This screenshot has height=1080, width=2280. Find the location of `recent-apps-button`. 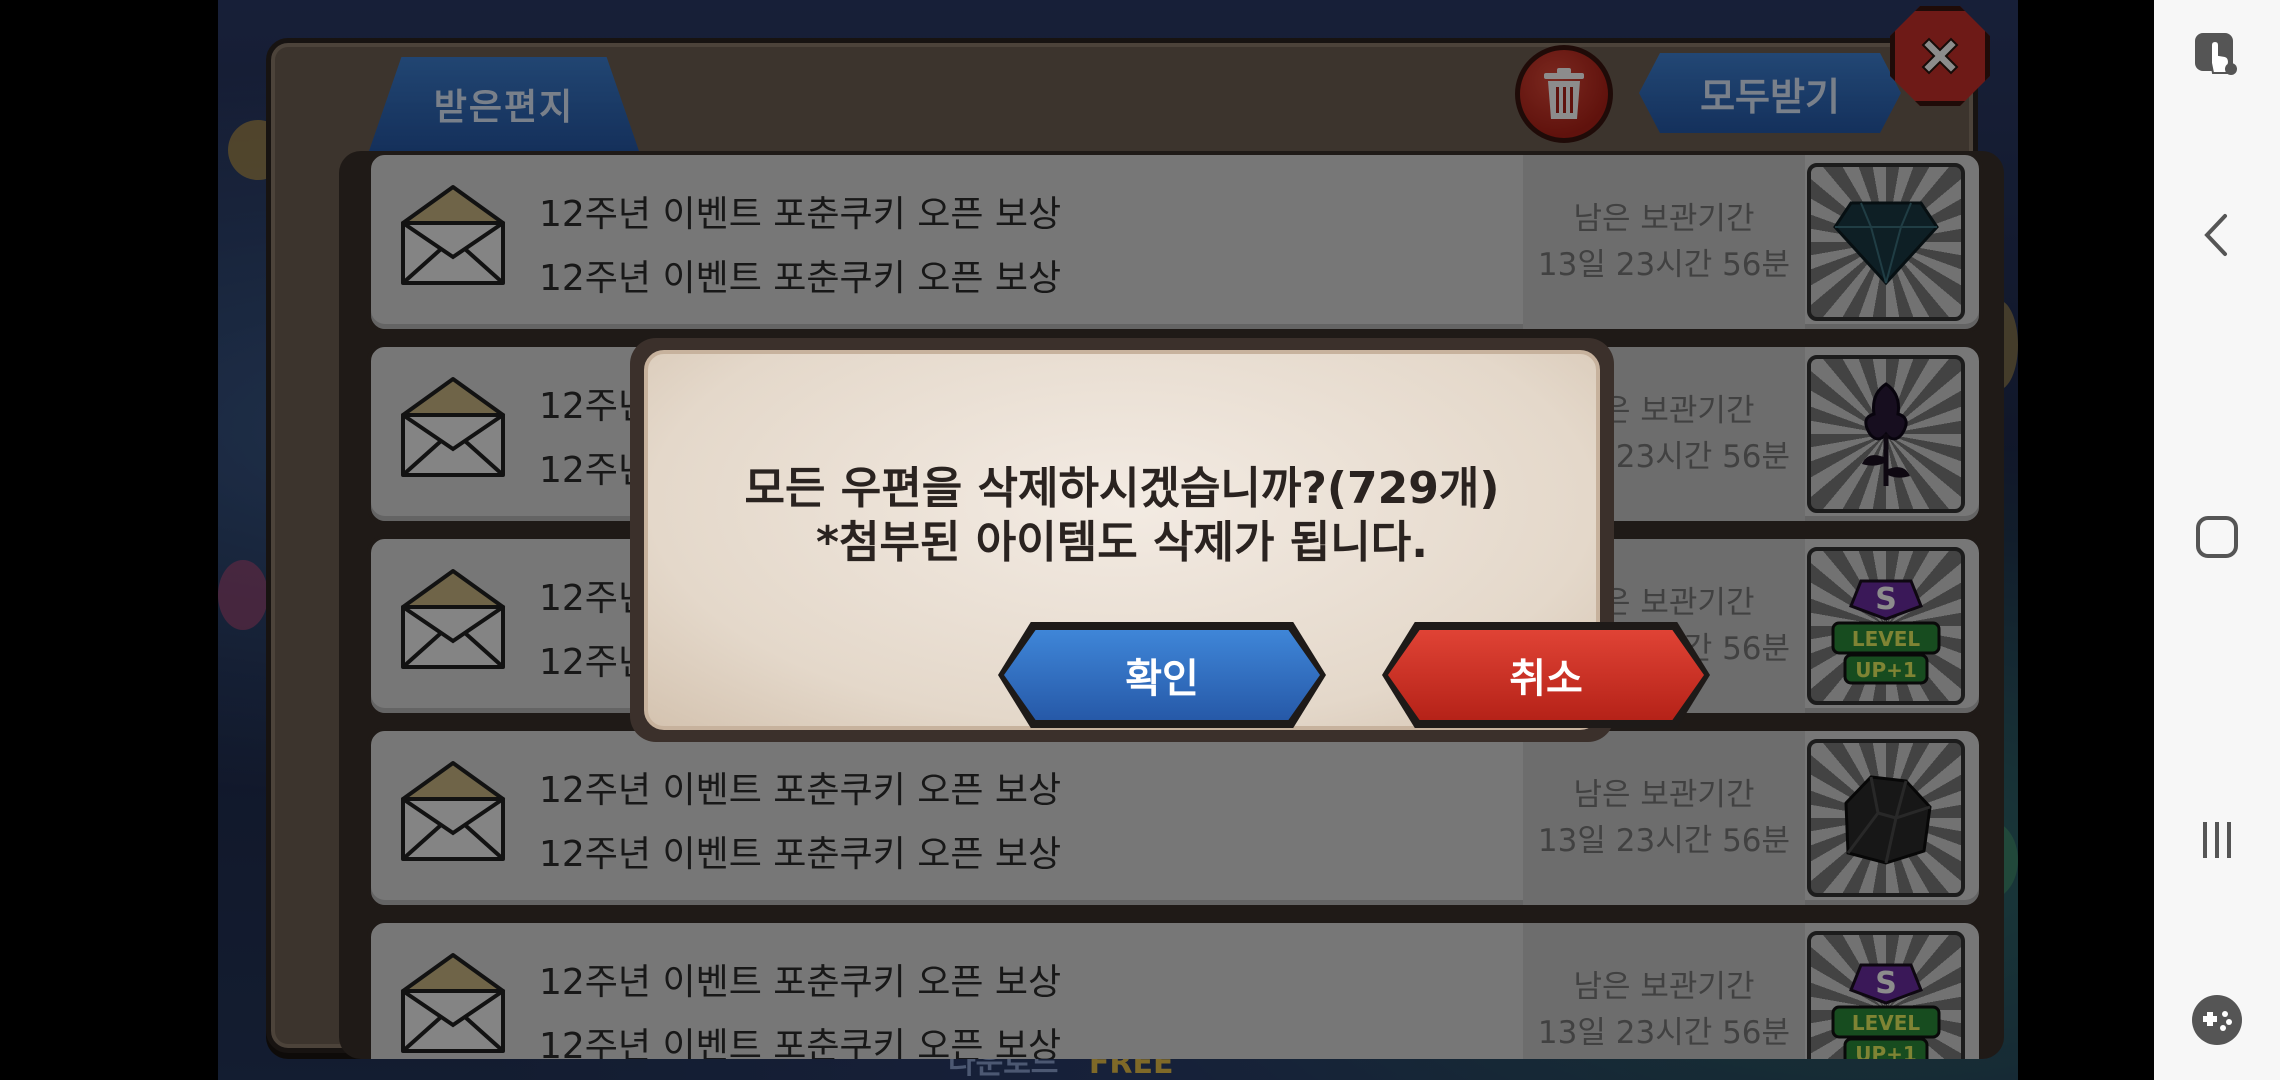

recent-apps-button is located at coordinates (2217, 840).